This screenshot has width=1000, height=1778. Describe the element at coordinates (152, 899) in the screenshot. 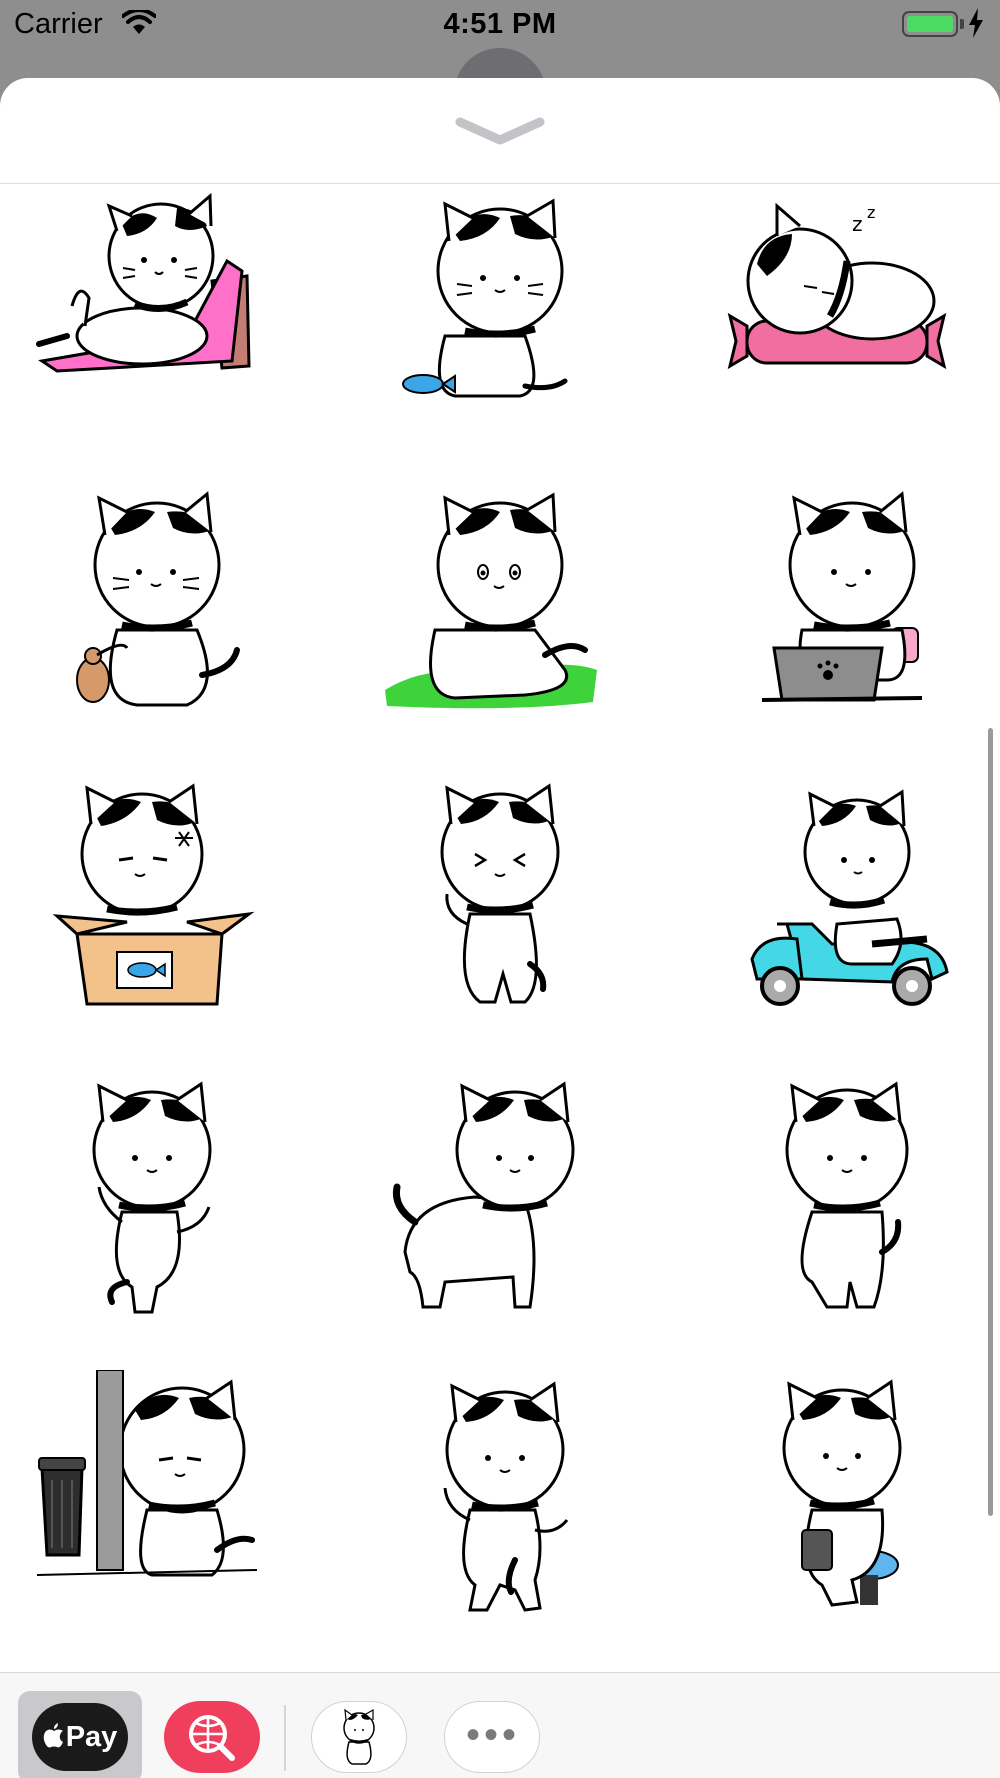

I see `sticker-cat-in-box-angry` at that location.